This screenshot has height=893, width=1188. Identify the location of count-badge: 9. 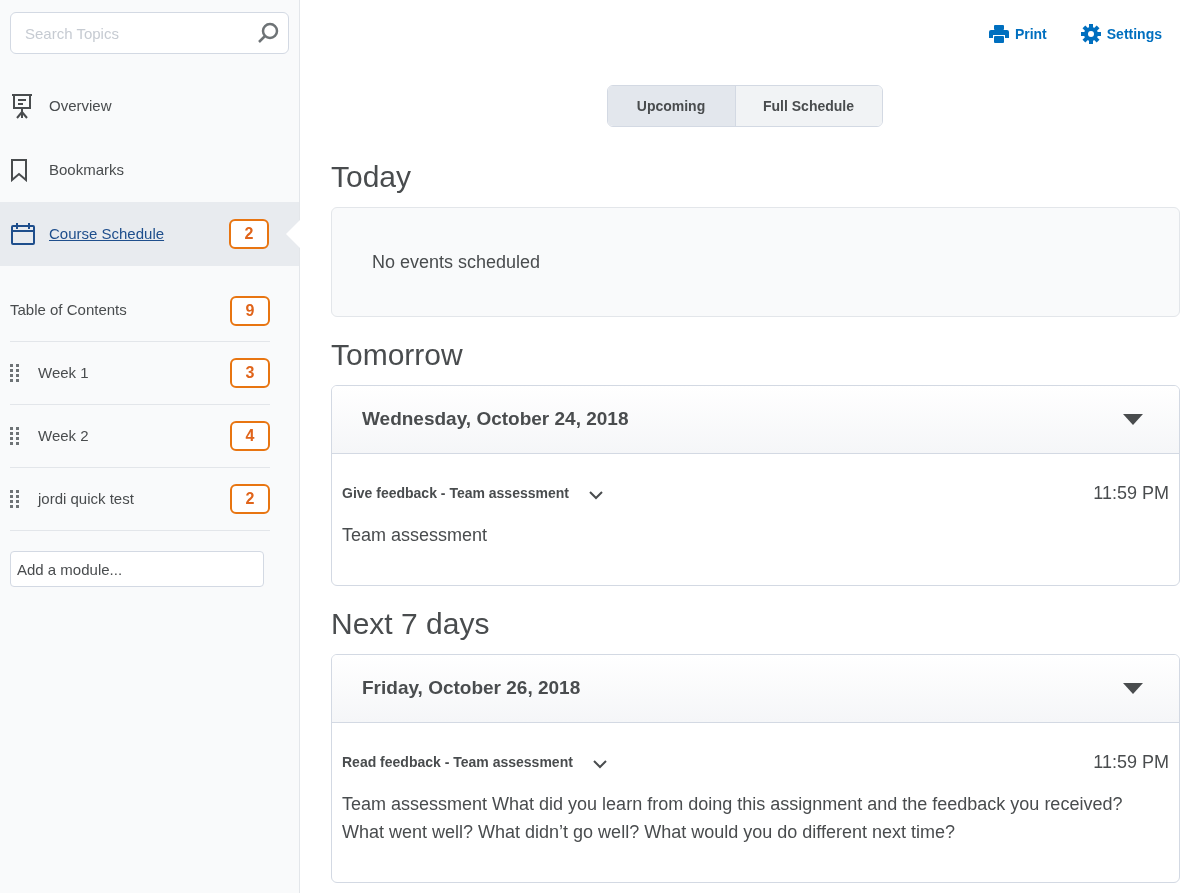
(250, 310).